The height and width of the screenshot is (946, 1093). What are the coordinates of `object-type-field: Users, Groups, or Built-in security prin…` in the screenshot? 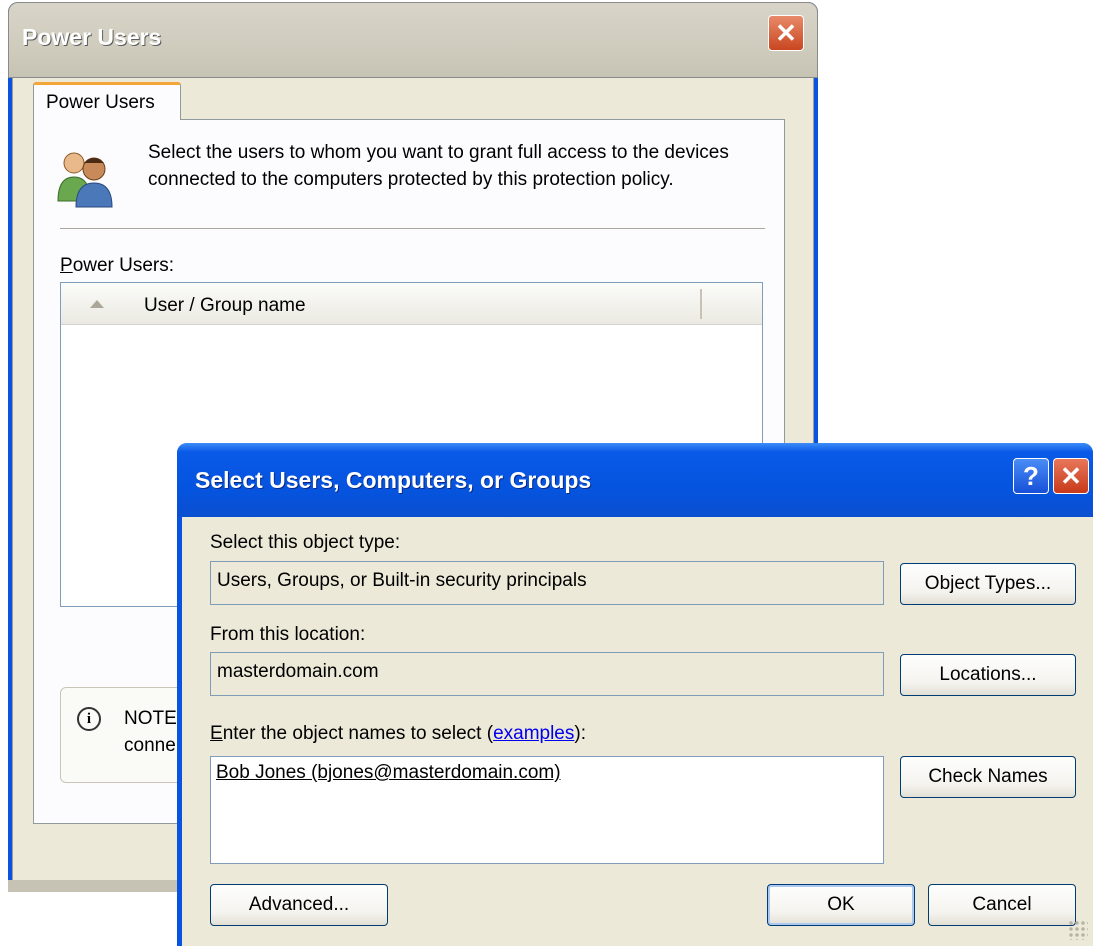 It's located at (547, 583).